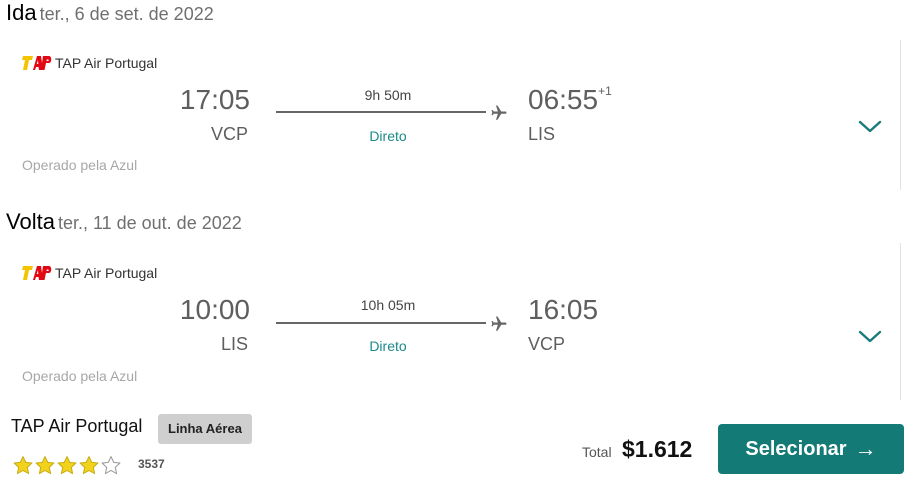  Describe the element at coordinates (796, 448) in the screenshot. I see `select-button-label: Selecionar` at that location.